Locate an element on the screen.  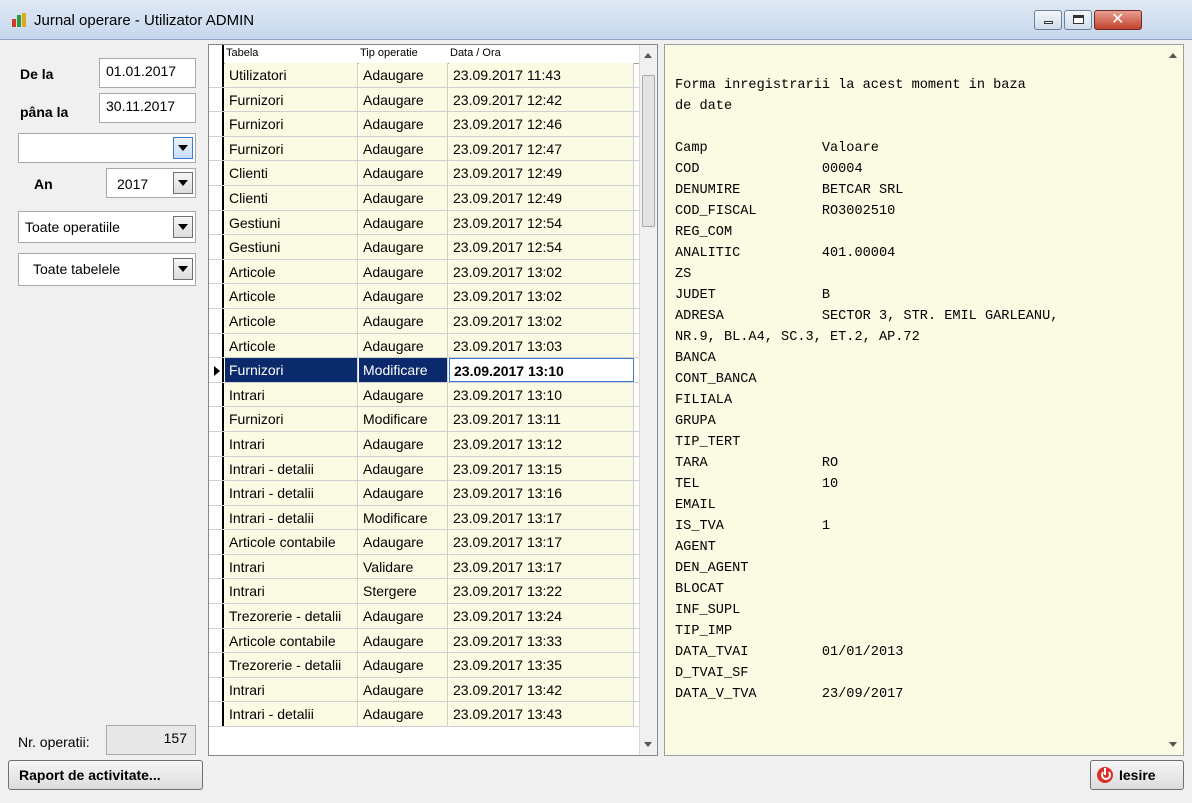
col-header-tip-operatie: Tip operatie is located at coordinates (389, 53).